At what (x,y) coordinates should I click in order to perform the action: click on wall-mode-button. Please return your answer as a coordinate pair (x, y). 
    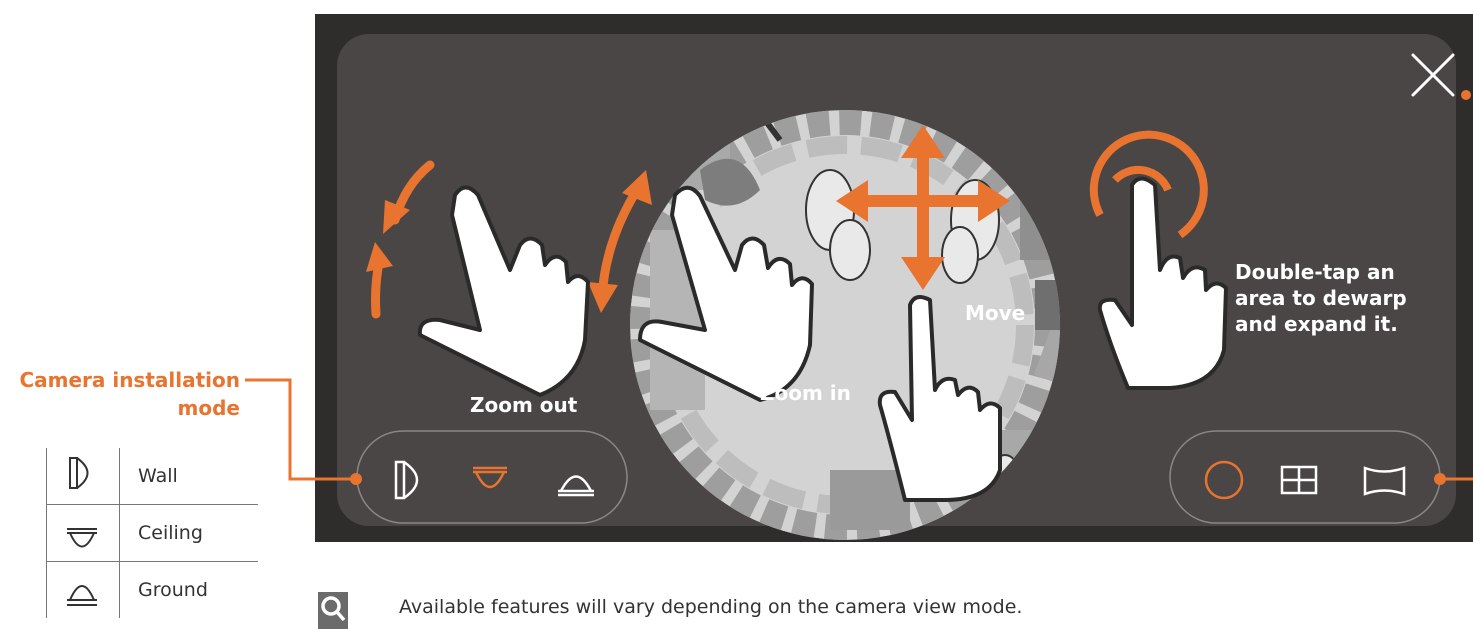
    Looking at the image, I should click on (406, 480).